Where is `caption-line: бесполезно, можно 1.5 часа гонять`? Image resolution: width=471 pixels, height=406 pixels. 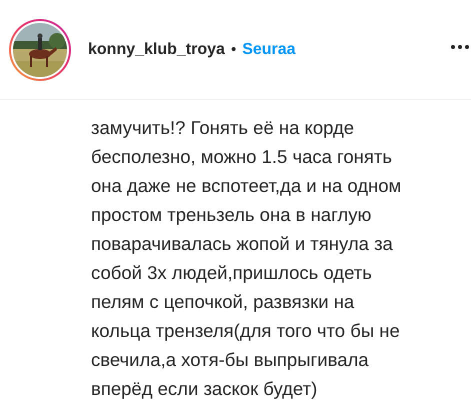 caption-line: бесполезно, можно 1.5 часа гонять is located at coordinates (242, 157).